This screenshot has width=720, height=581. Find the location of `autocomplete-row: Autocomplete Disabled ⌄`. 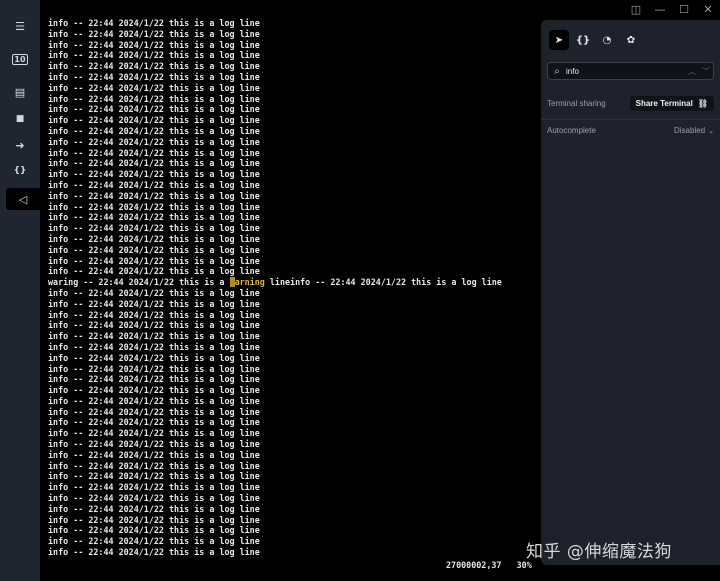

autocomplete-row: Autocomplete Disabled ⌄ is located at coordinates (630, 130).